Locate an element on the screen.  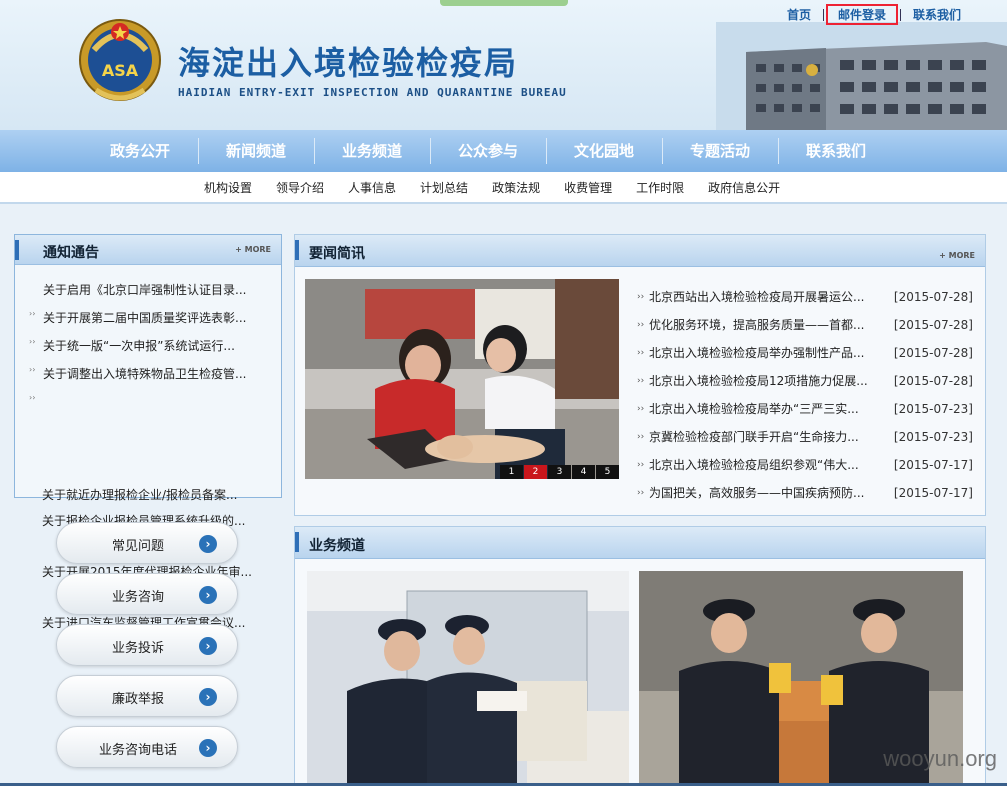
main-nav: 政务公开 新闻频道 业务频道 公众参与 文化园地 专题活动 联系我们 is located at coordinates (503, 151).